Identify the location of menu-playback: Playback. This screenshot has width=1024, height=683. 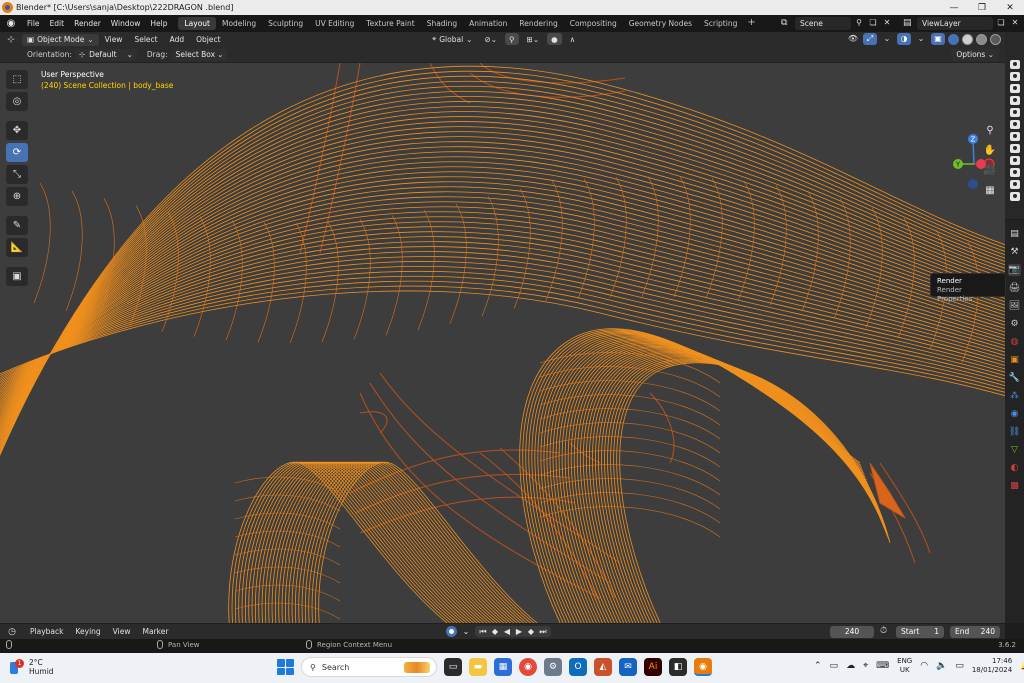
(46, 631).